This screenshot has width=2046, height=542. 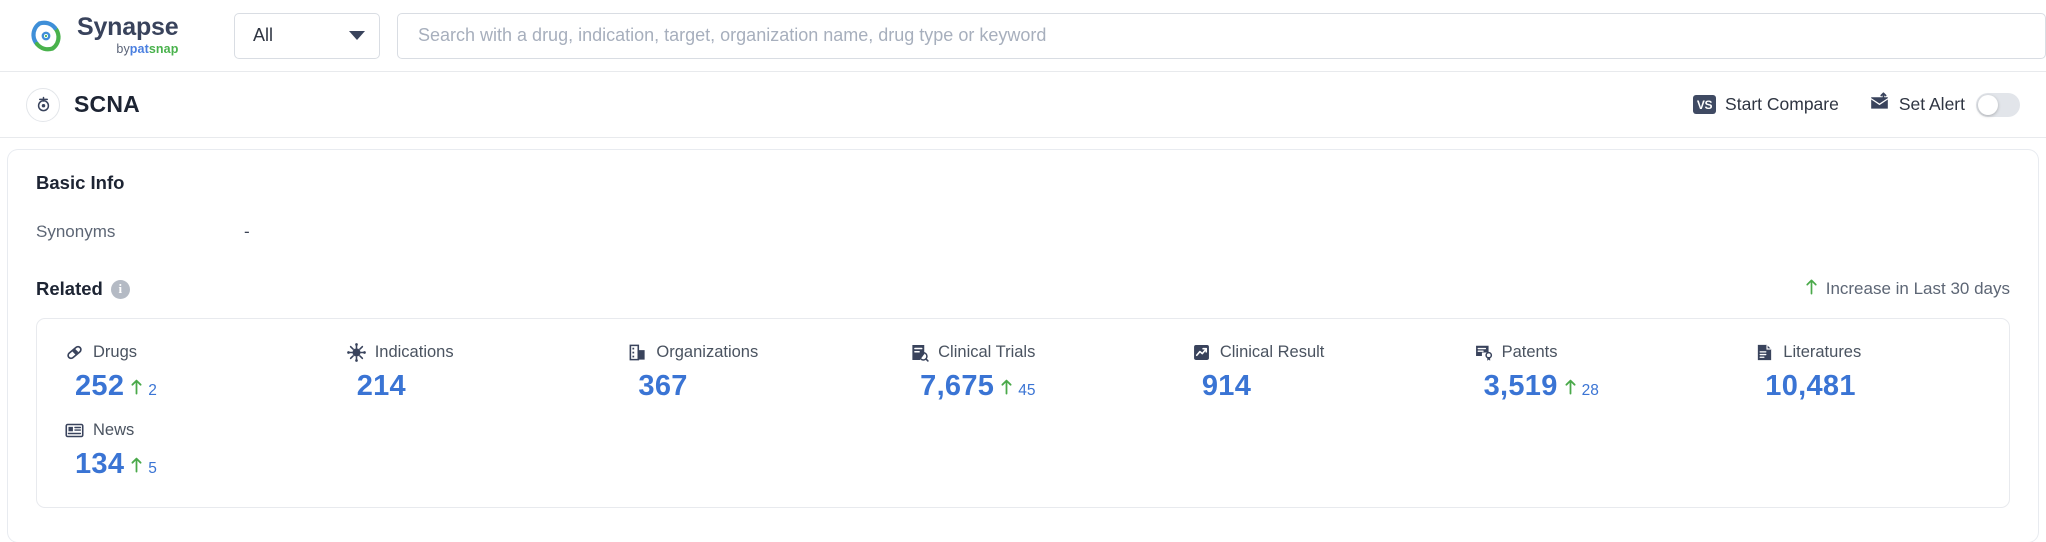 What do you see at coordinates (1764, 352) in the screenshot?
I see `literature-icon` at bounding box center [1764, 352].